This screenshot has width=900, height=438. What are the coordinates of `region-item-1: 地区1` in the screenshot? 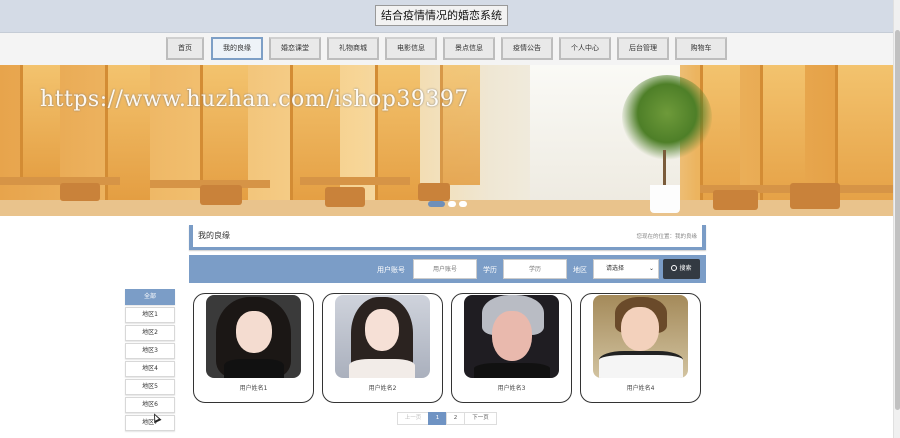 It's located at (150, 315).